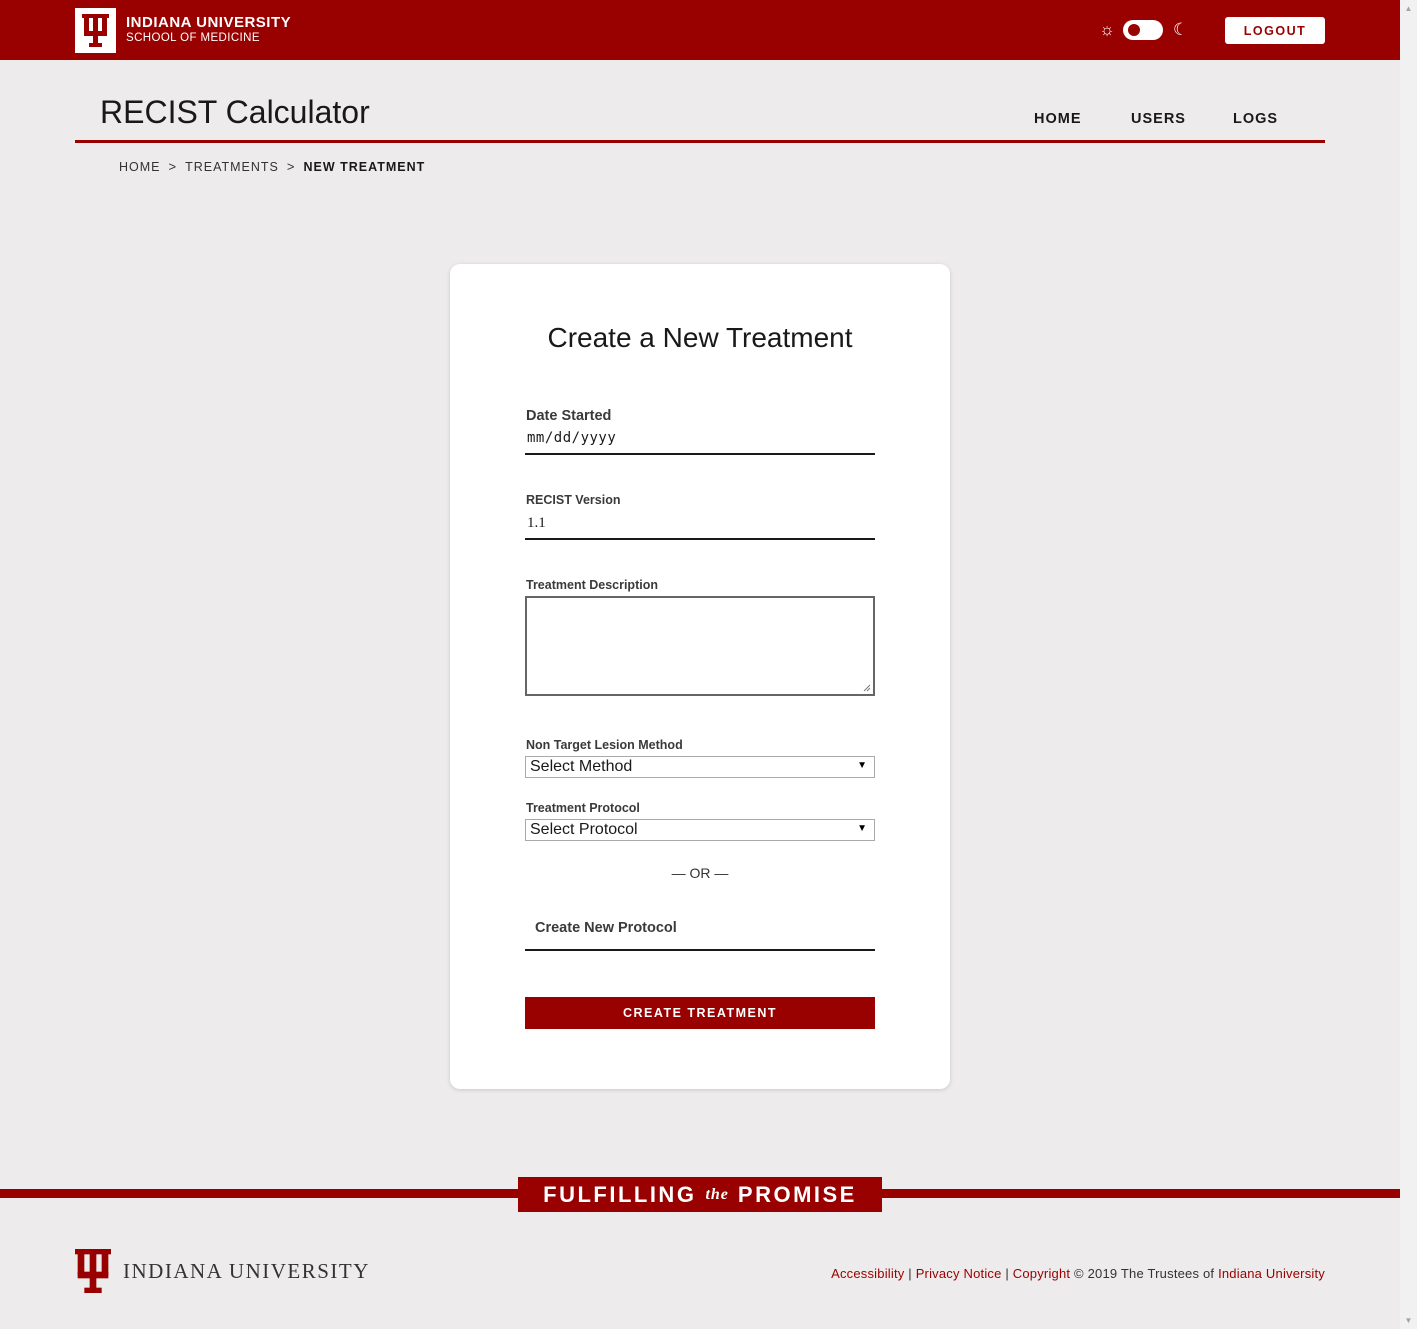 This screenshot has width=1417, height=1329. I want to click on breadcrumb: HOME > TREATMENTS > NEW TREATMENT, so click(272, 166).